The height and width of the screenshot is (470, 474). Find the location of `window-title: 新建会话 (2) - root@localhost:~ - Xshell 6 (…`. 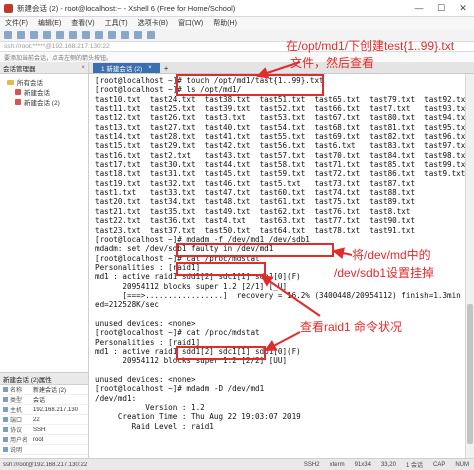

window-title: 新建会话 (2) - root@localhost:~ - Xshell 6 (… is located at coordinates (126, 8).